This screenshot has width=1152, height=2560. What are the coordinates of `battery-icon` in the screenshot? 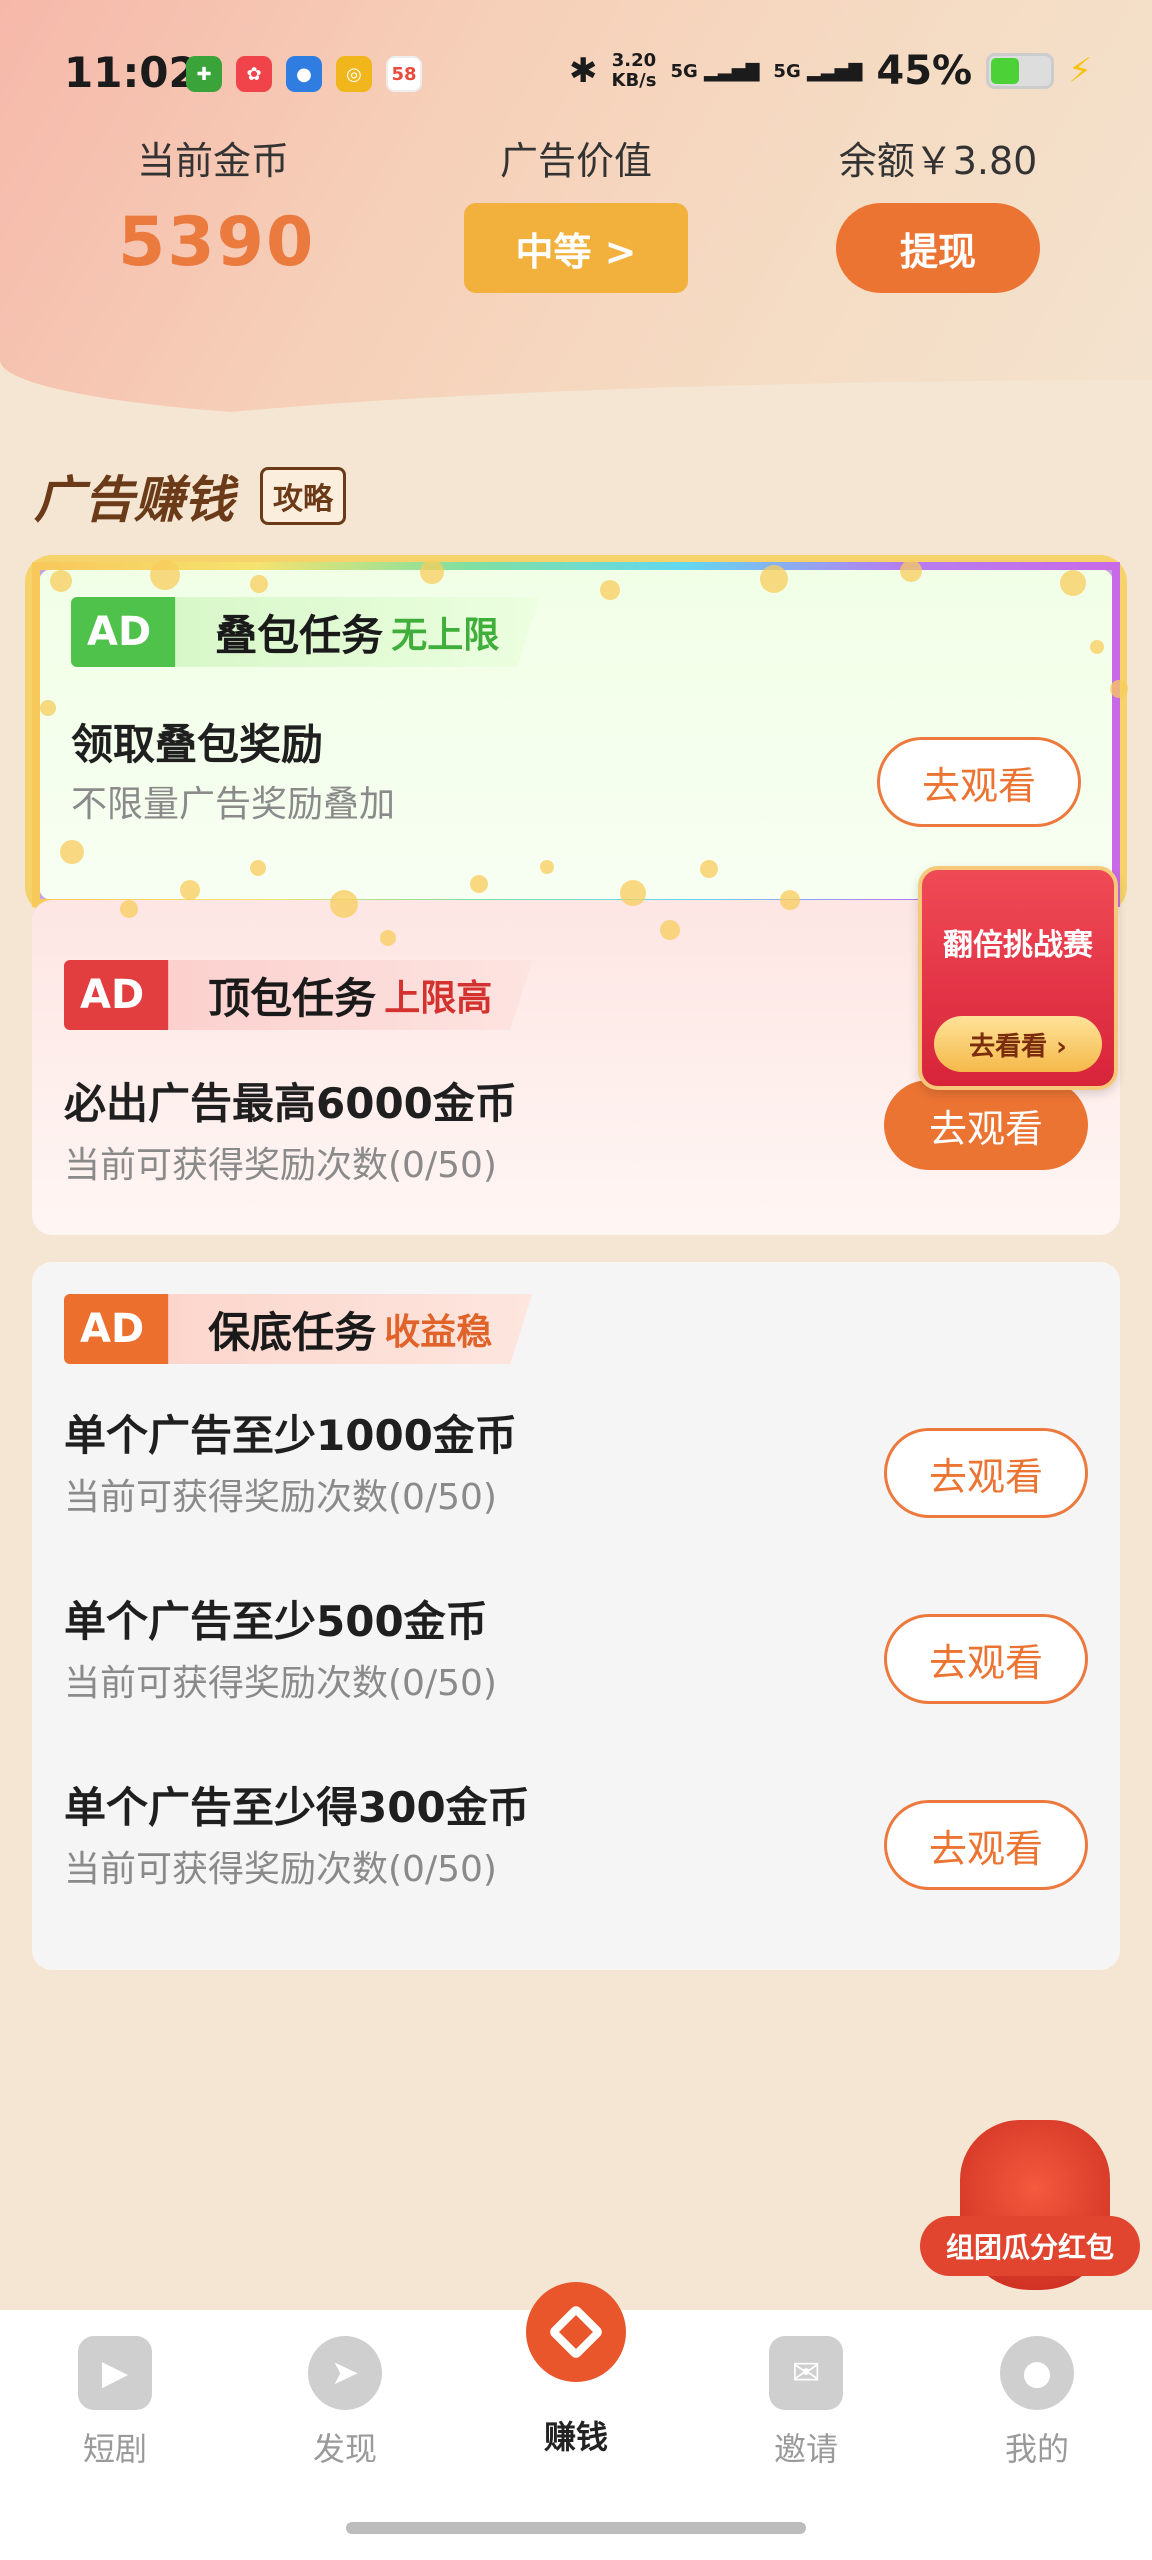 It's located at (1020, 71).